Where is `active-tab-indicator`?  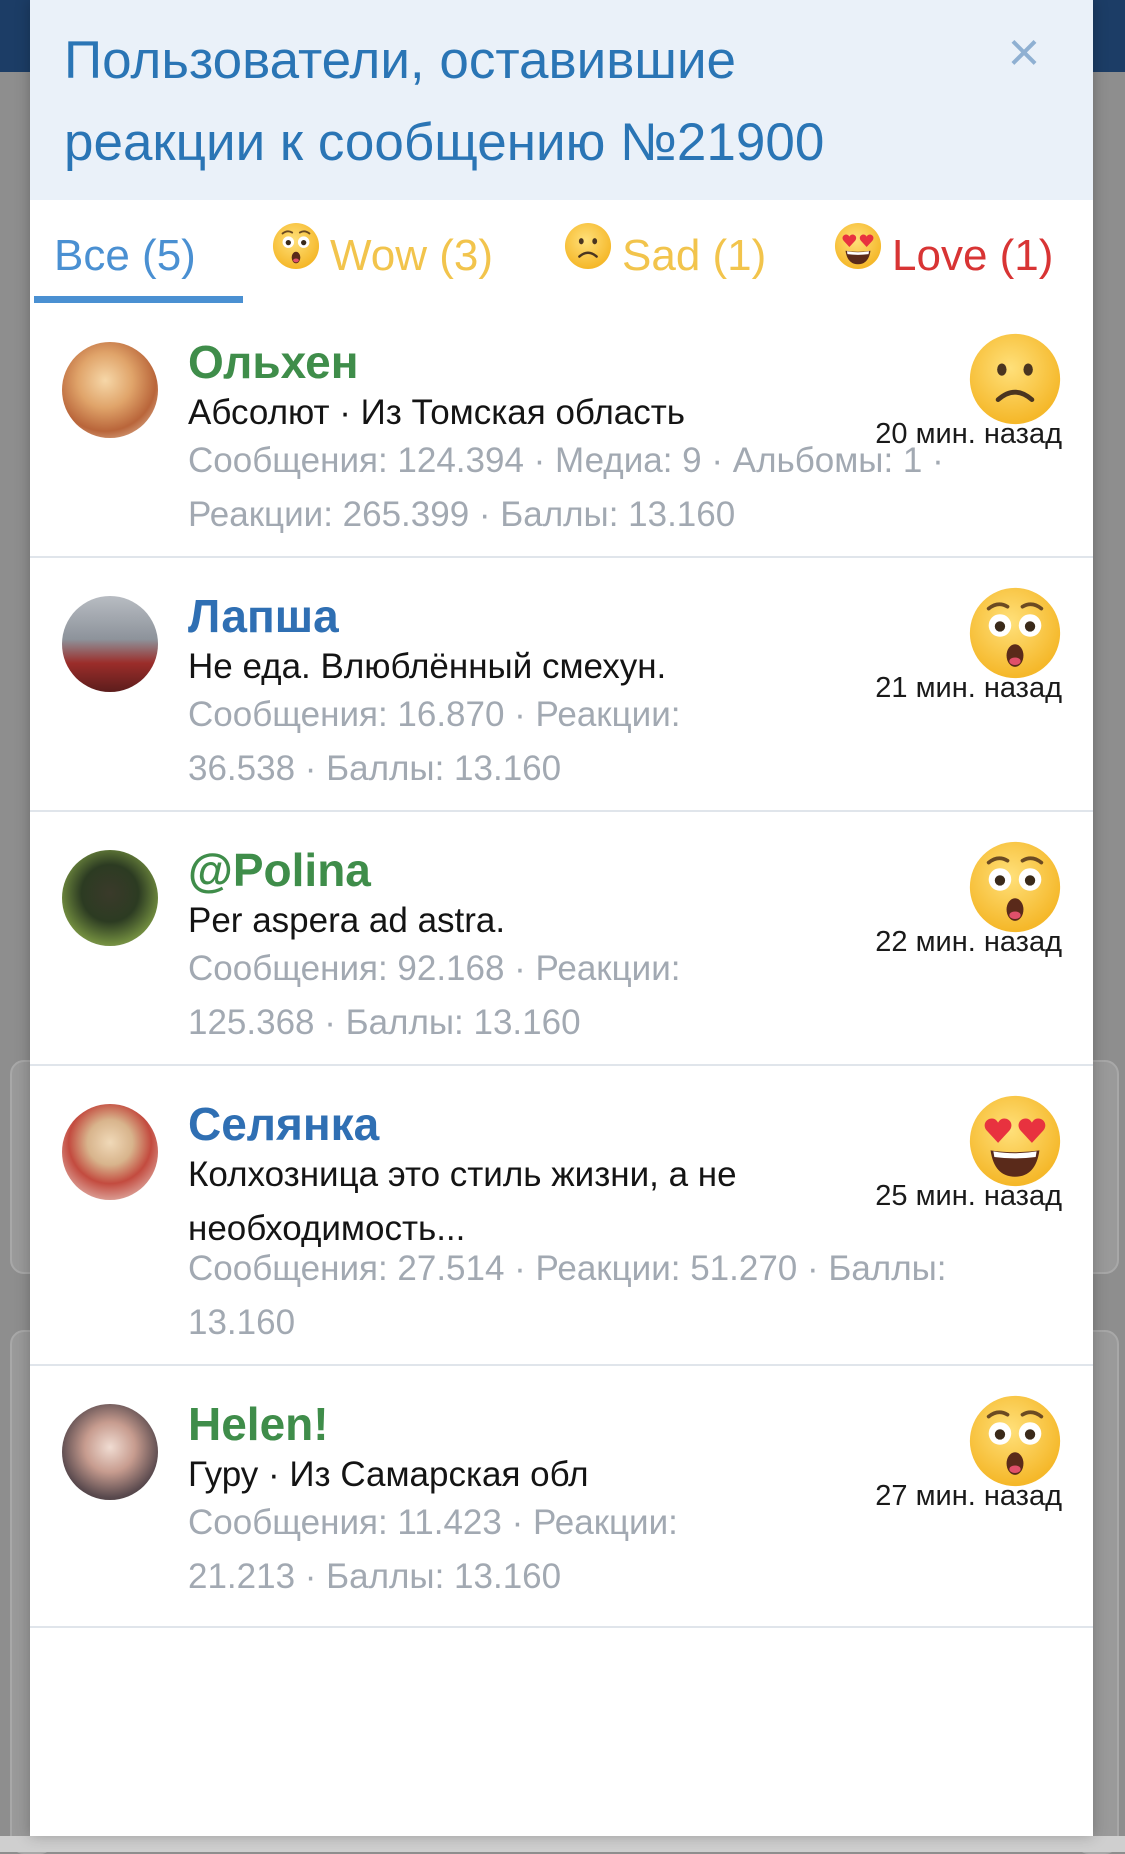 active-tab-indicator is located at coordinates (138, 299).